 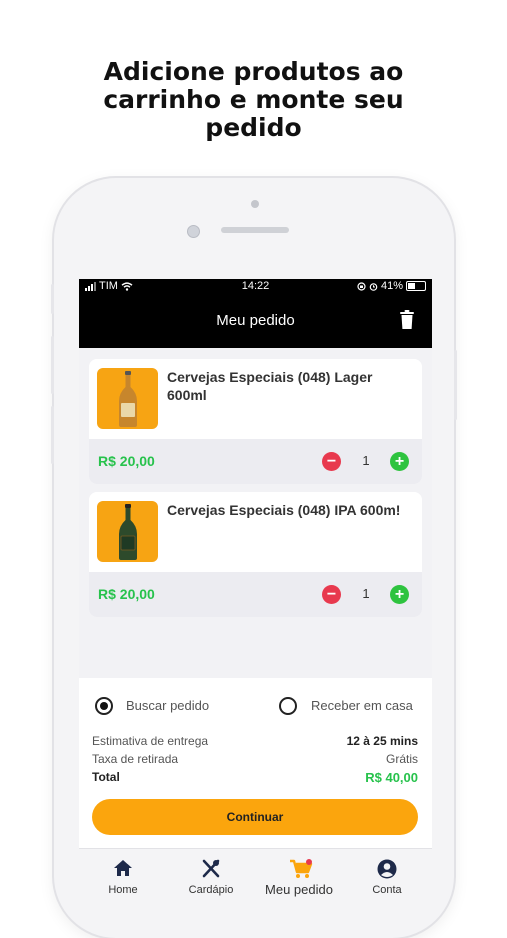 I want to click on fee-value: Grátis, so click(x=401, y=759).